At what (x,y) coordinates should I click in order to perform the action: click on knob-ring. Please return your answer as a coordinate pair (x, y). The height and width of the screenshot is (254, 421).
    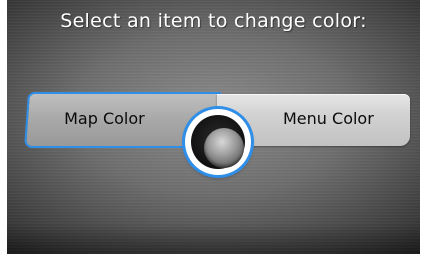
    Looking at the image, I should click on (218, 142).